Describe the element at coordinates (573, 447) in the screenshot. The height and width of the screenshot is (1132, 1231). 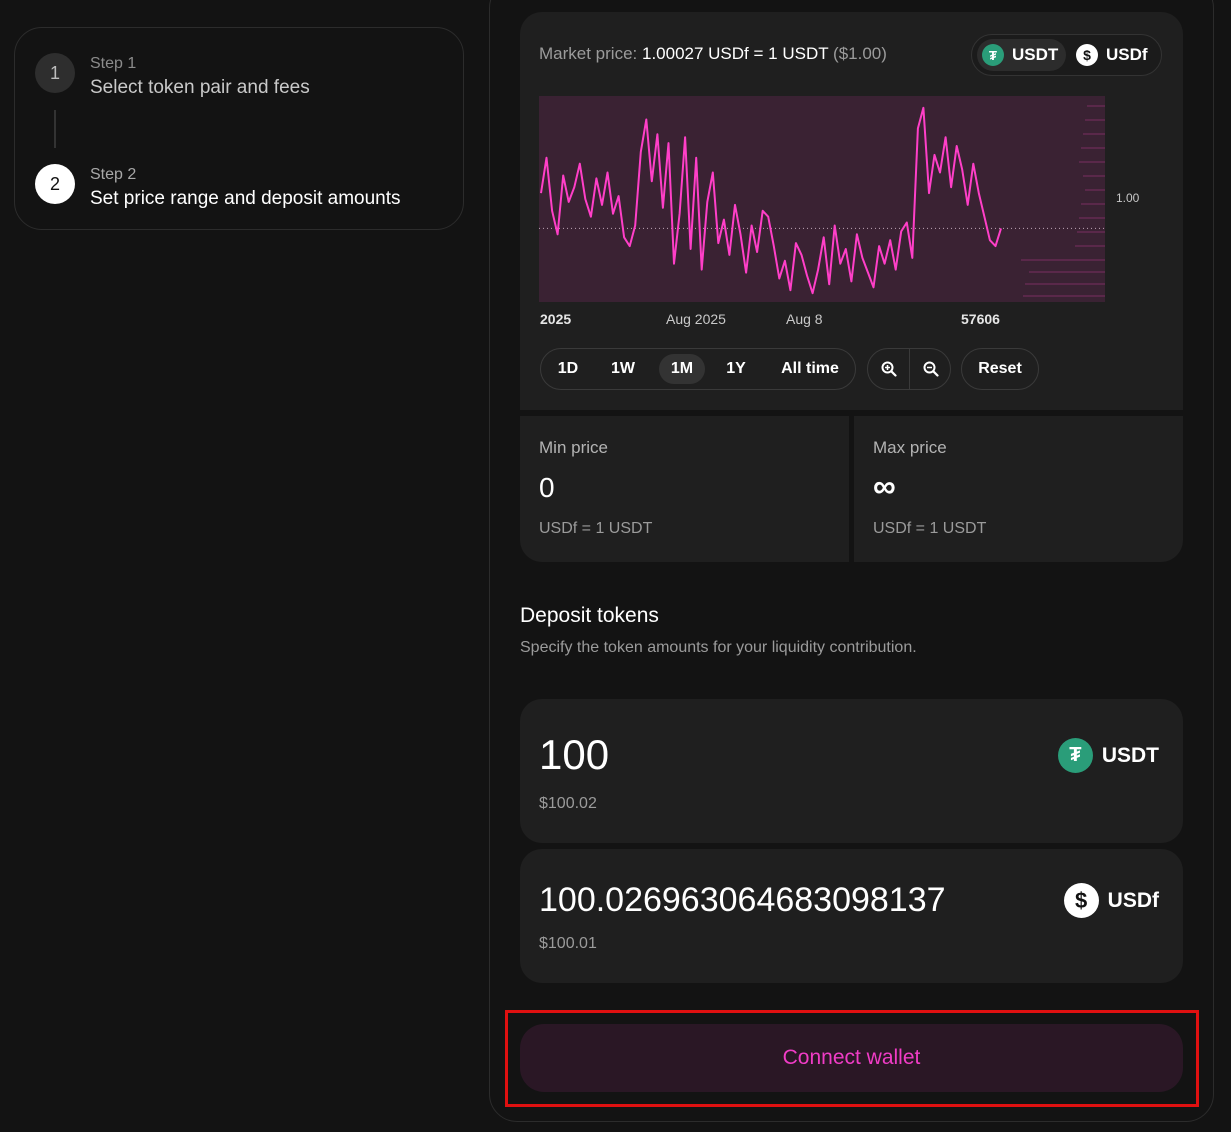
I see `min-price-label: Min price` at that location.